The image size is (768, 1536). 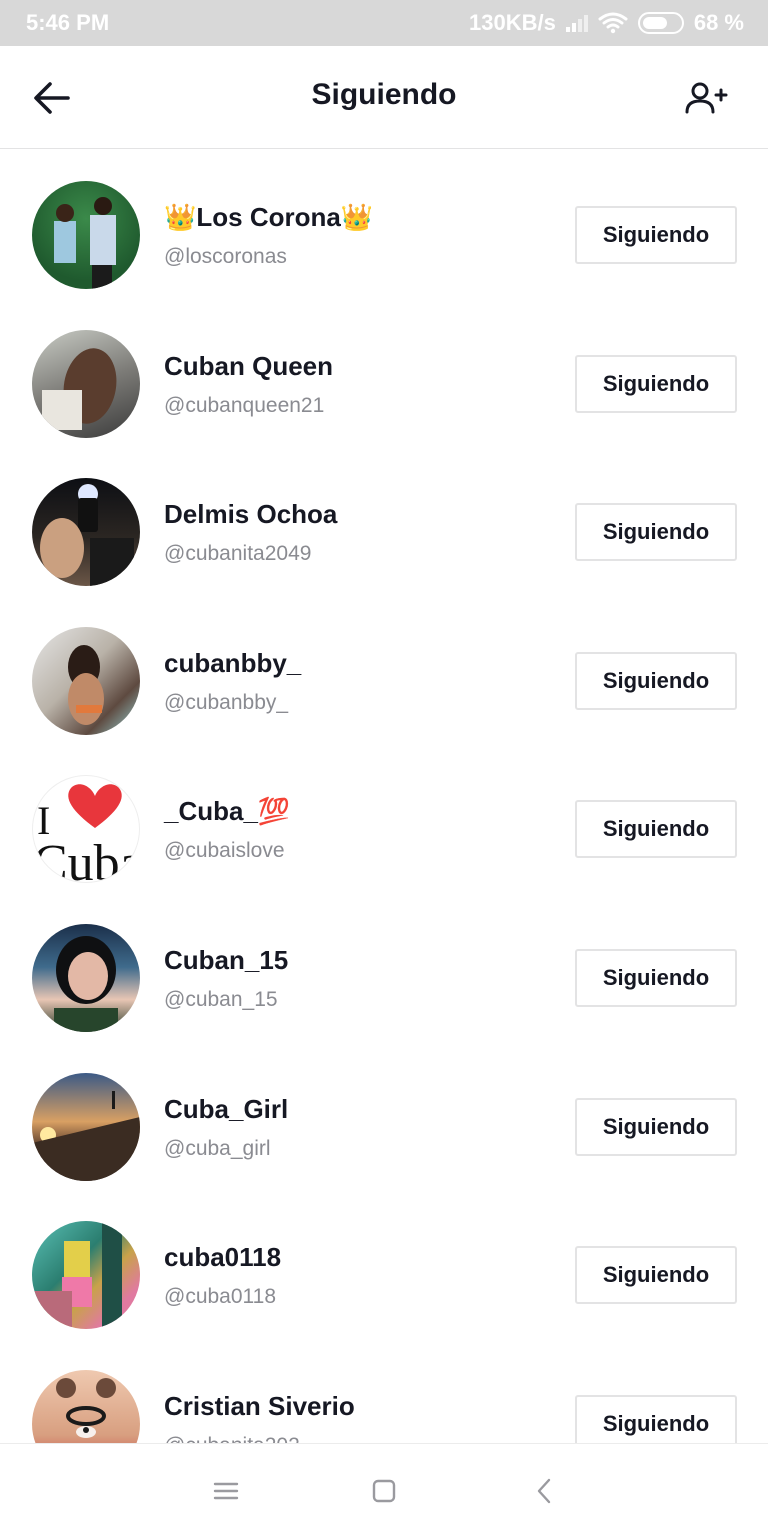 I want to click on list-item: Delmis Ochoa @cubanita2049 Siguiendo, so click(x=384, y=520).